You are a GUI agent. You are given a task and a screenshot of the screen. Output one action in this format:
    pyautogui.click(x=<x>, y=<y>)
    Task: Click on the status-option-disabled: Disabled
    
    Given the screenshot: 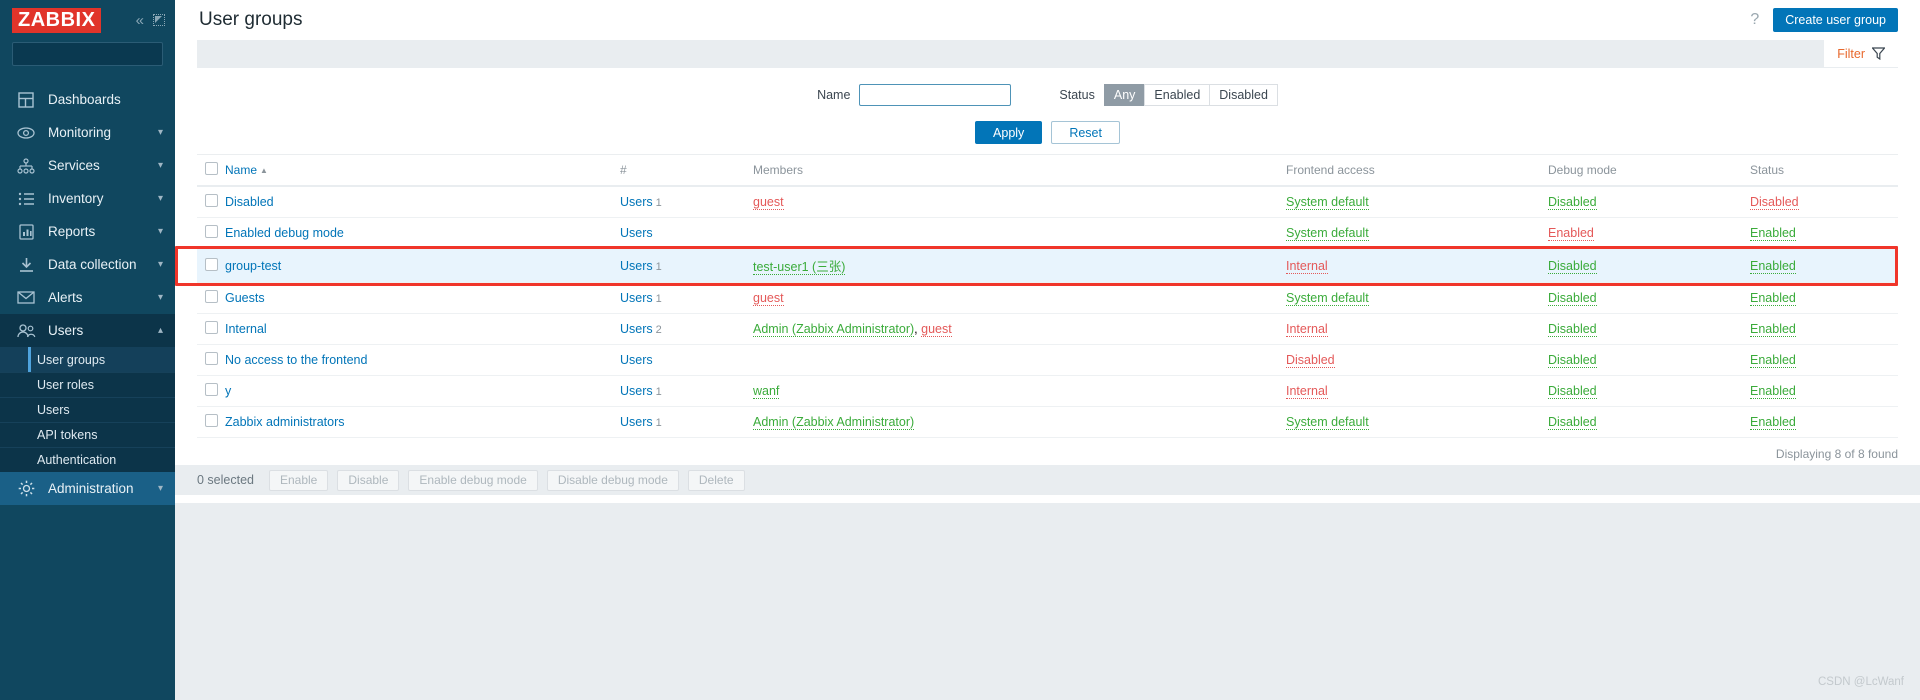 What is the action you would take?
    pyautogui.click(x=1243, y=95)
    